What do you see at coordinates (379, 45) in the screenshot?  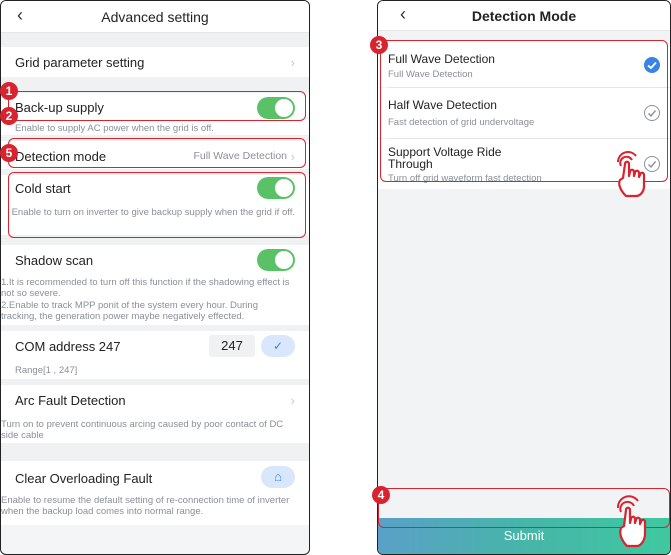 I see `step-badge-3: 3` at bounding box center [379, 45].